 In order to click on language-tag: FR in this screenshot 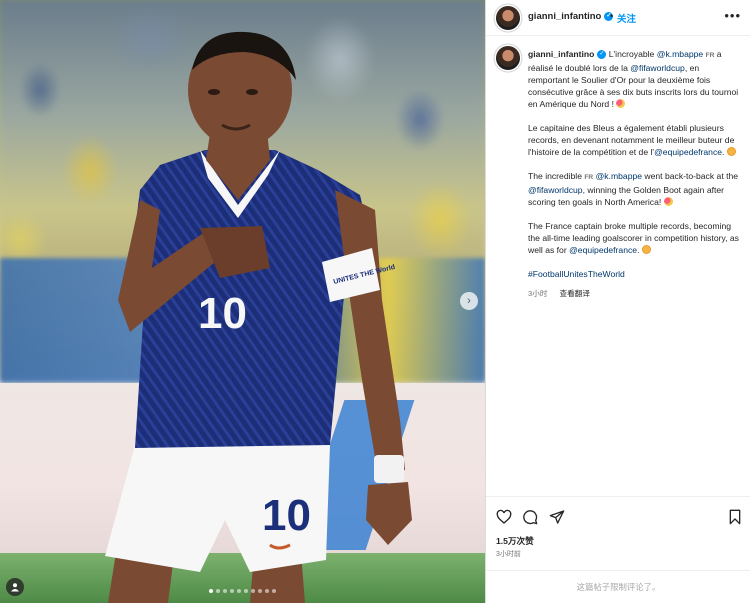, I will do `click(589, 177)`.